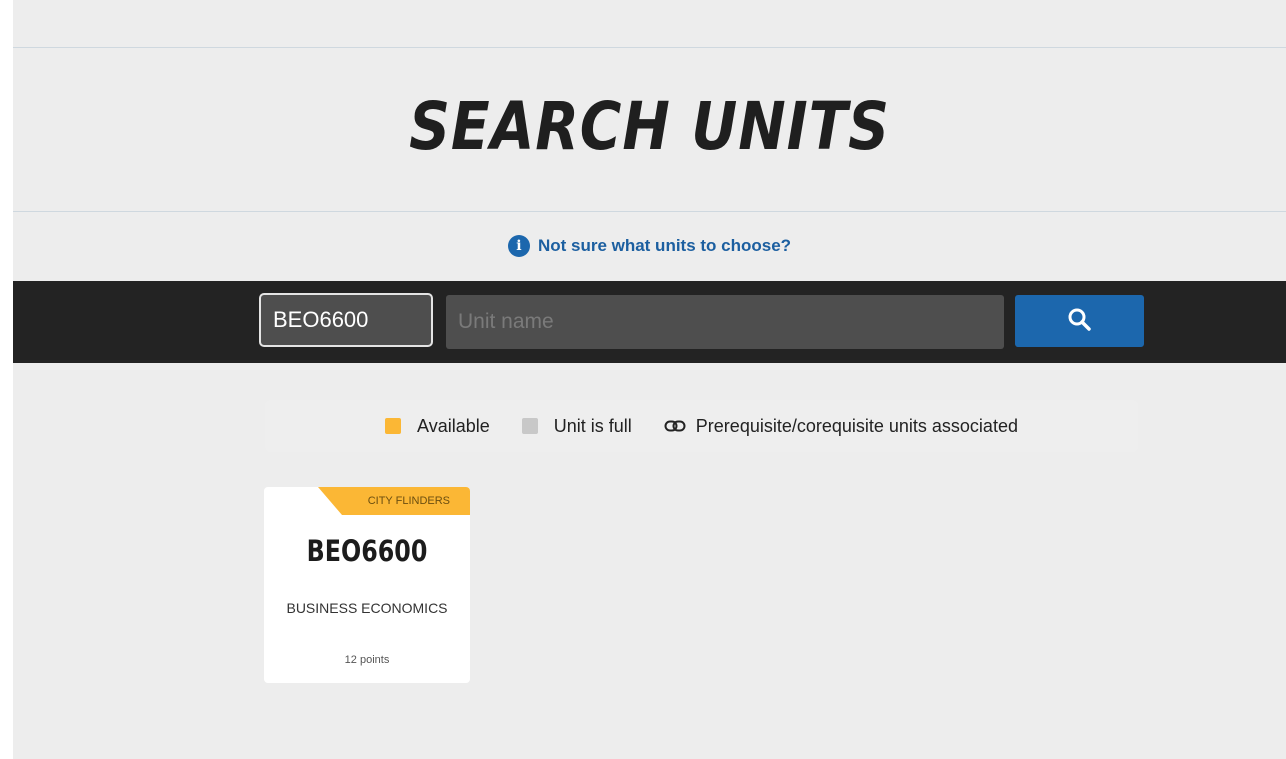 The image size is (1286, 759). Describe the element at coordinates (664, 245) in the screenshot. I see `help-link-label: Not sure what units to choose?` at that location.